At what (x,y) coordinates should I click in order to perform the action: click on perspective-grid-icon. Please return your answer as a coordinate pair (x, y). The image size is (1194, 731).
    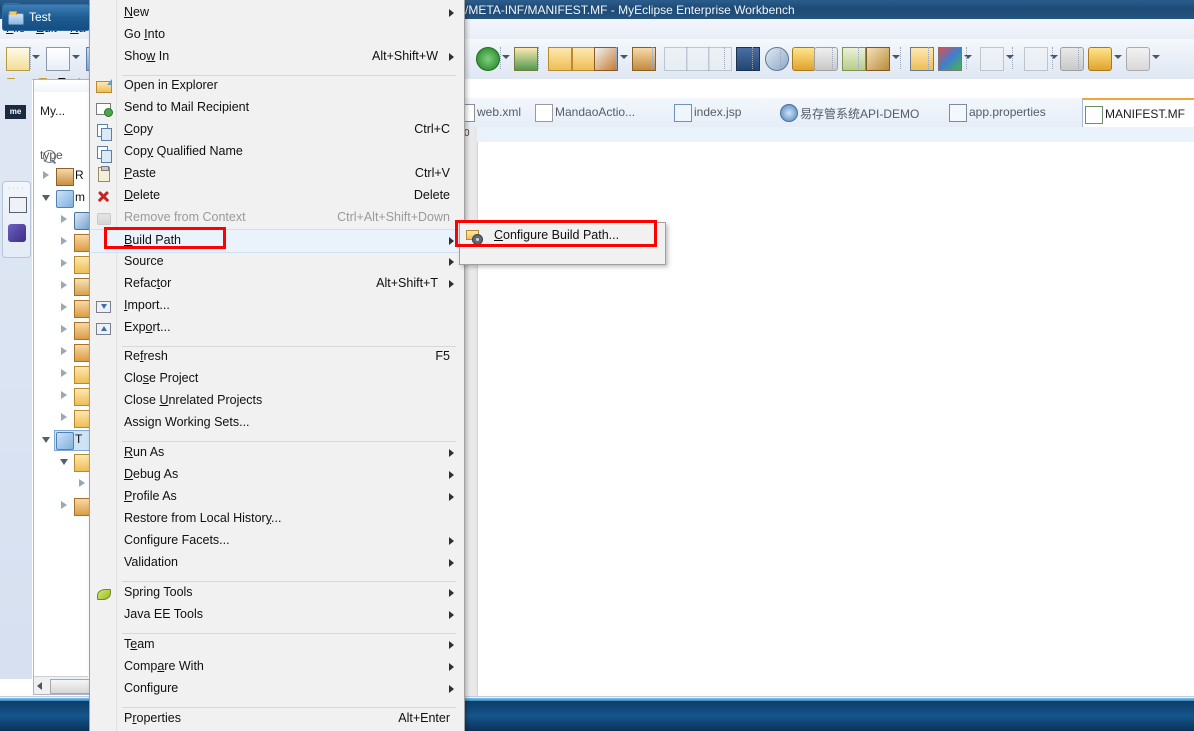
    Looking at the image, I should click on (950, 59).